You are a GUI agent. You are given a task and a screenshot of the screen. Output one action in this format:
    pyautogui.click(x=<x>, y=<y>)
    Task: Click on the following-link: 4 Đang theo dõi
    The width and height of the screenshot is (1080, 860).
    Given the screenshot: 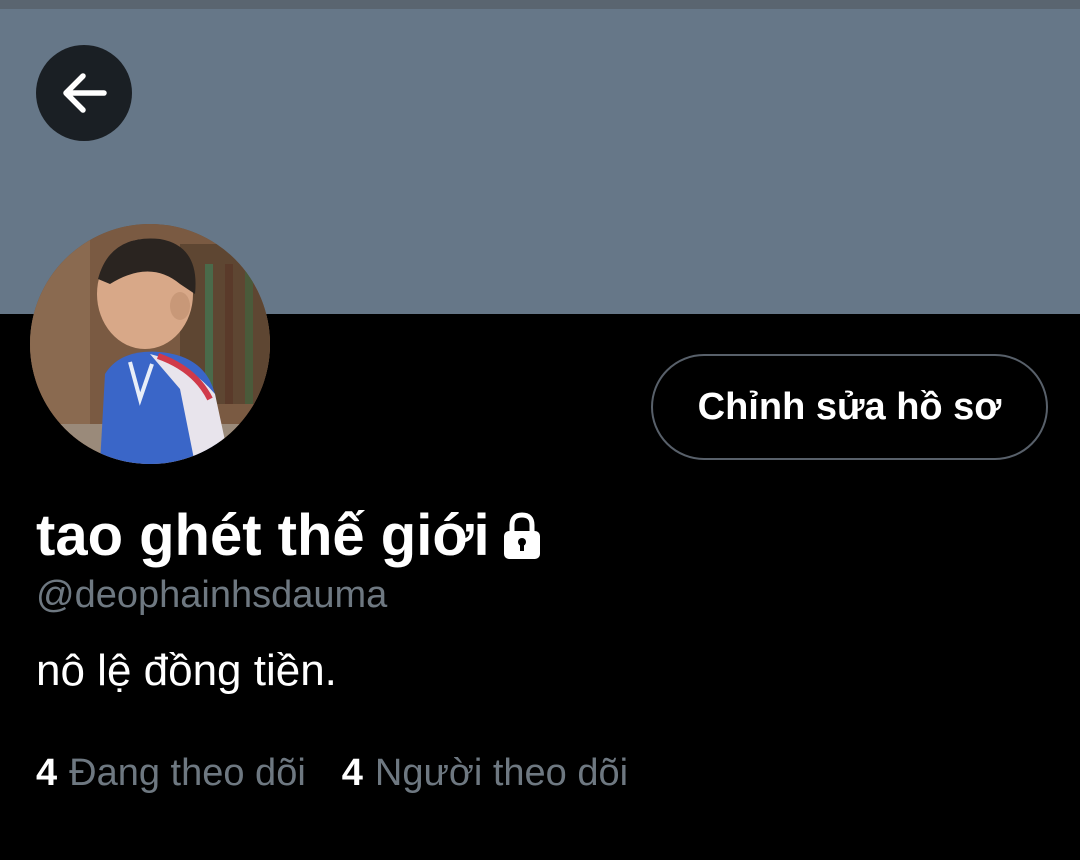 What is the action you would take?
    pyautogui.click(x=171, y=773)
    